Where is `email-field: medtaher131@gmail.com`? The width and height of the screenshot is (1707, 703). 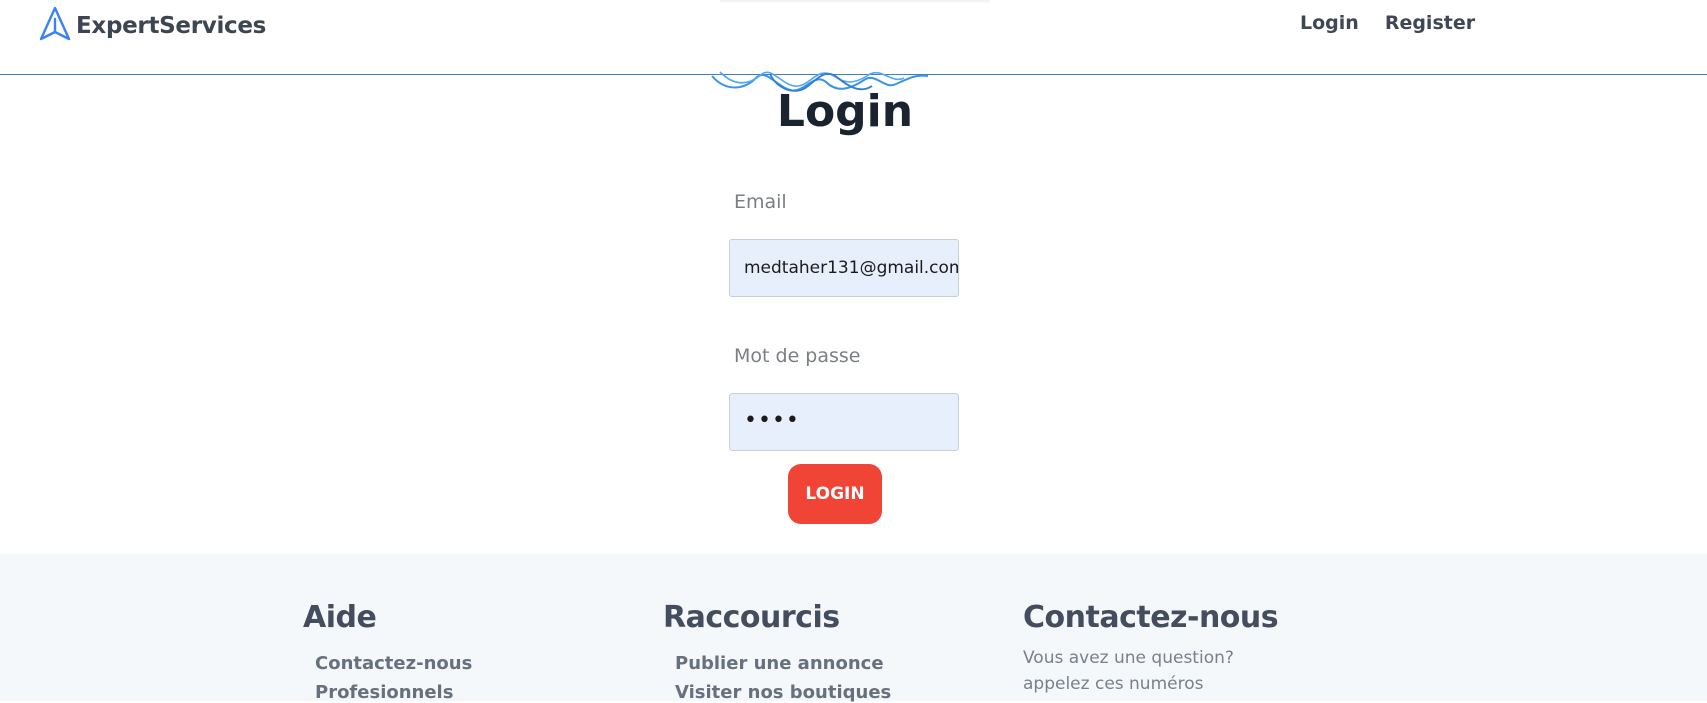 email-field: medtaher131@gmail.com is located at coordinates (844, 268).